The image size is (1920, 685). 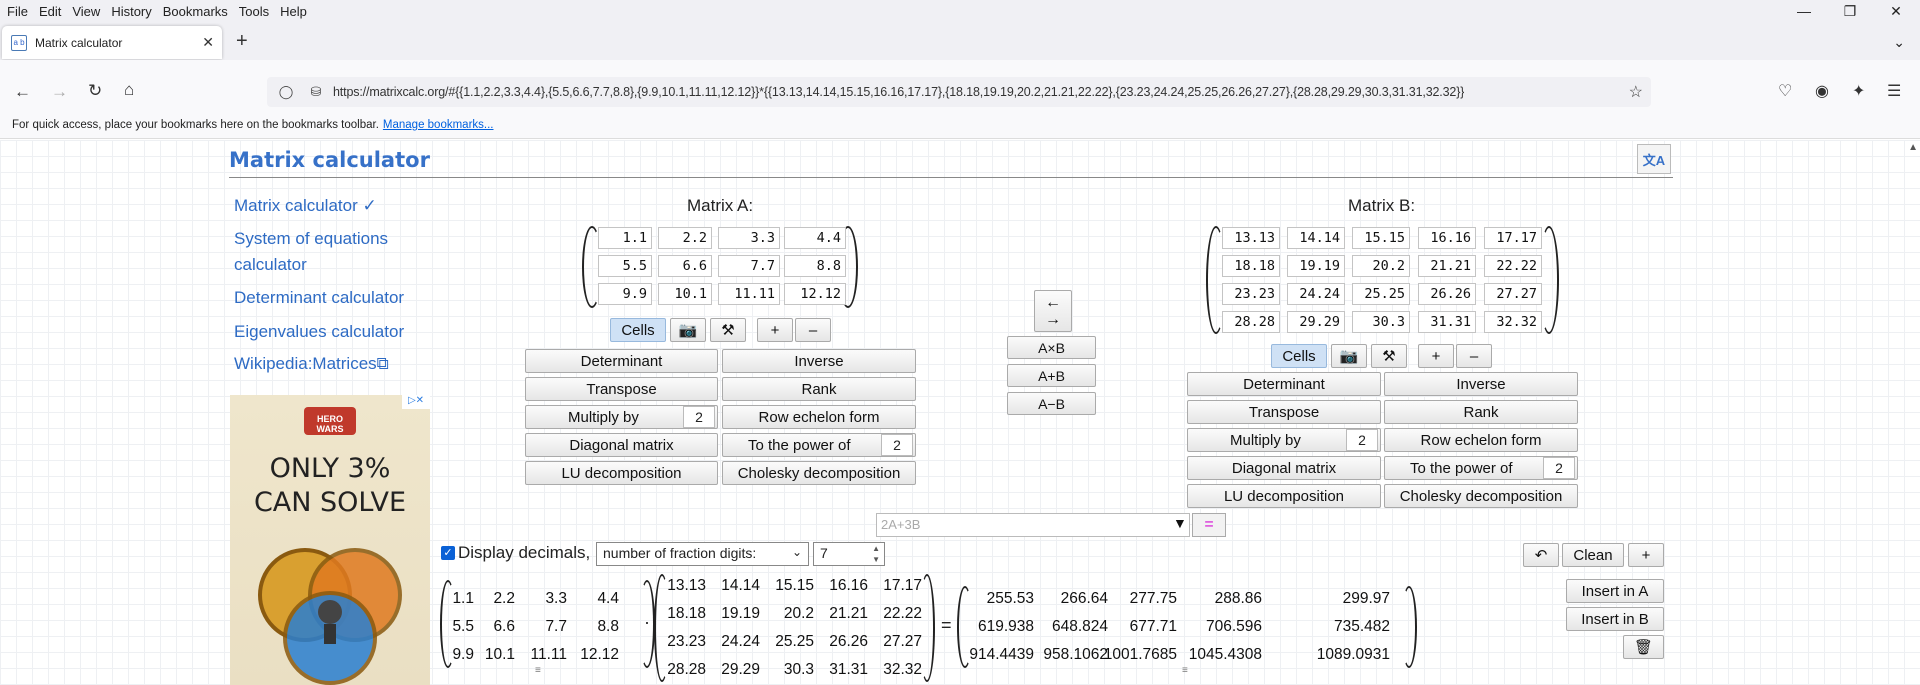 What do you see at coordinates (1381, 266) in the screenshot?
I see `matrix-b-cell: 20.2` at bounding box center [1381, 266].